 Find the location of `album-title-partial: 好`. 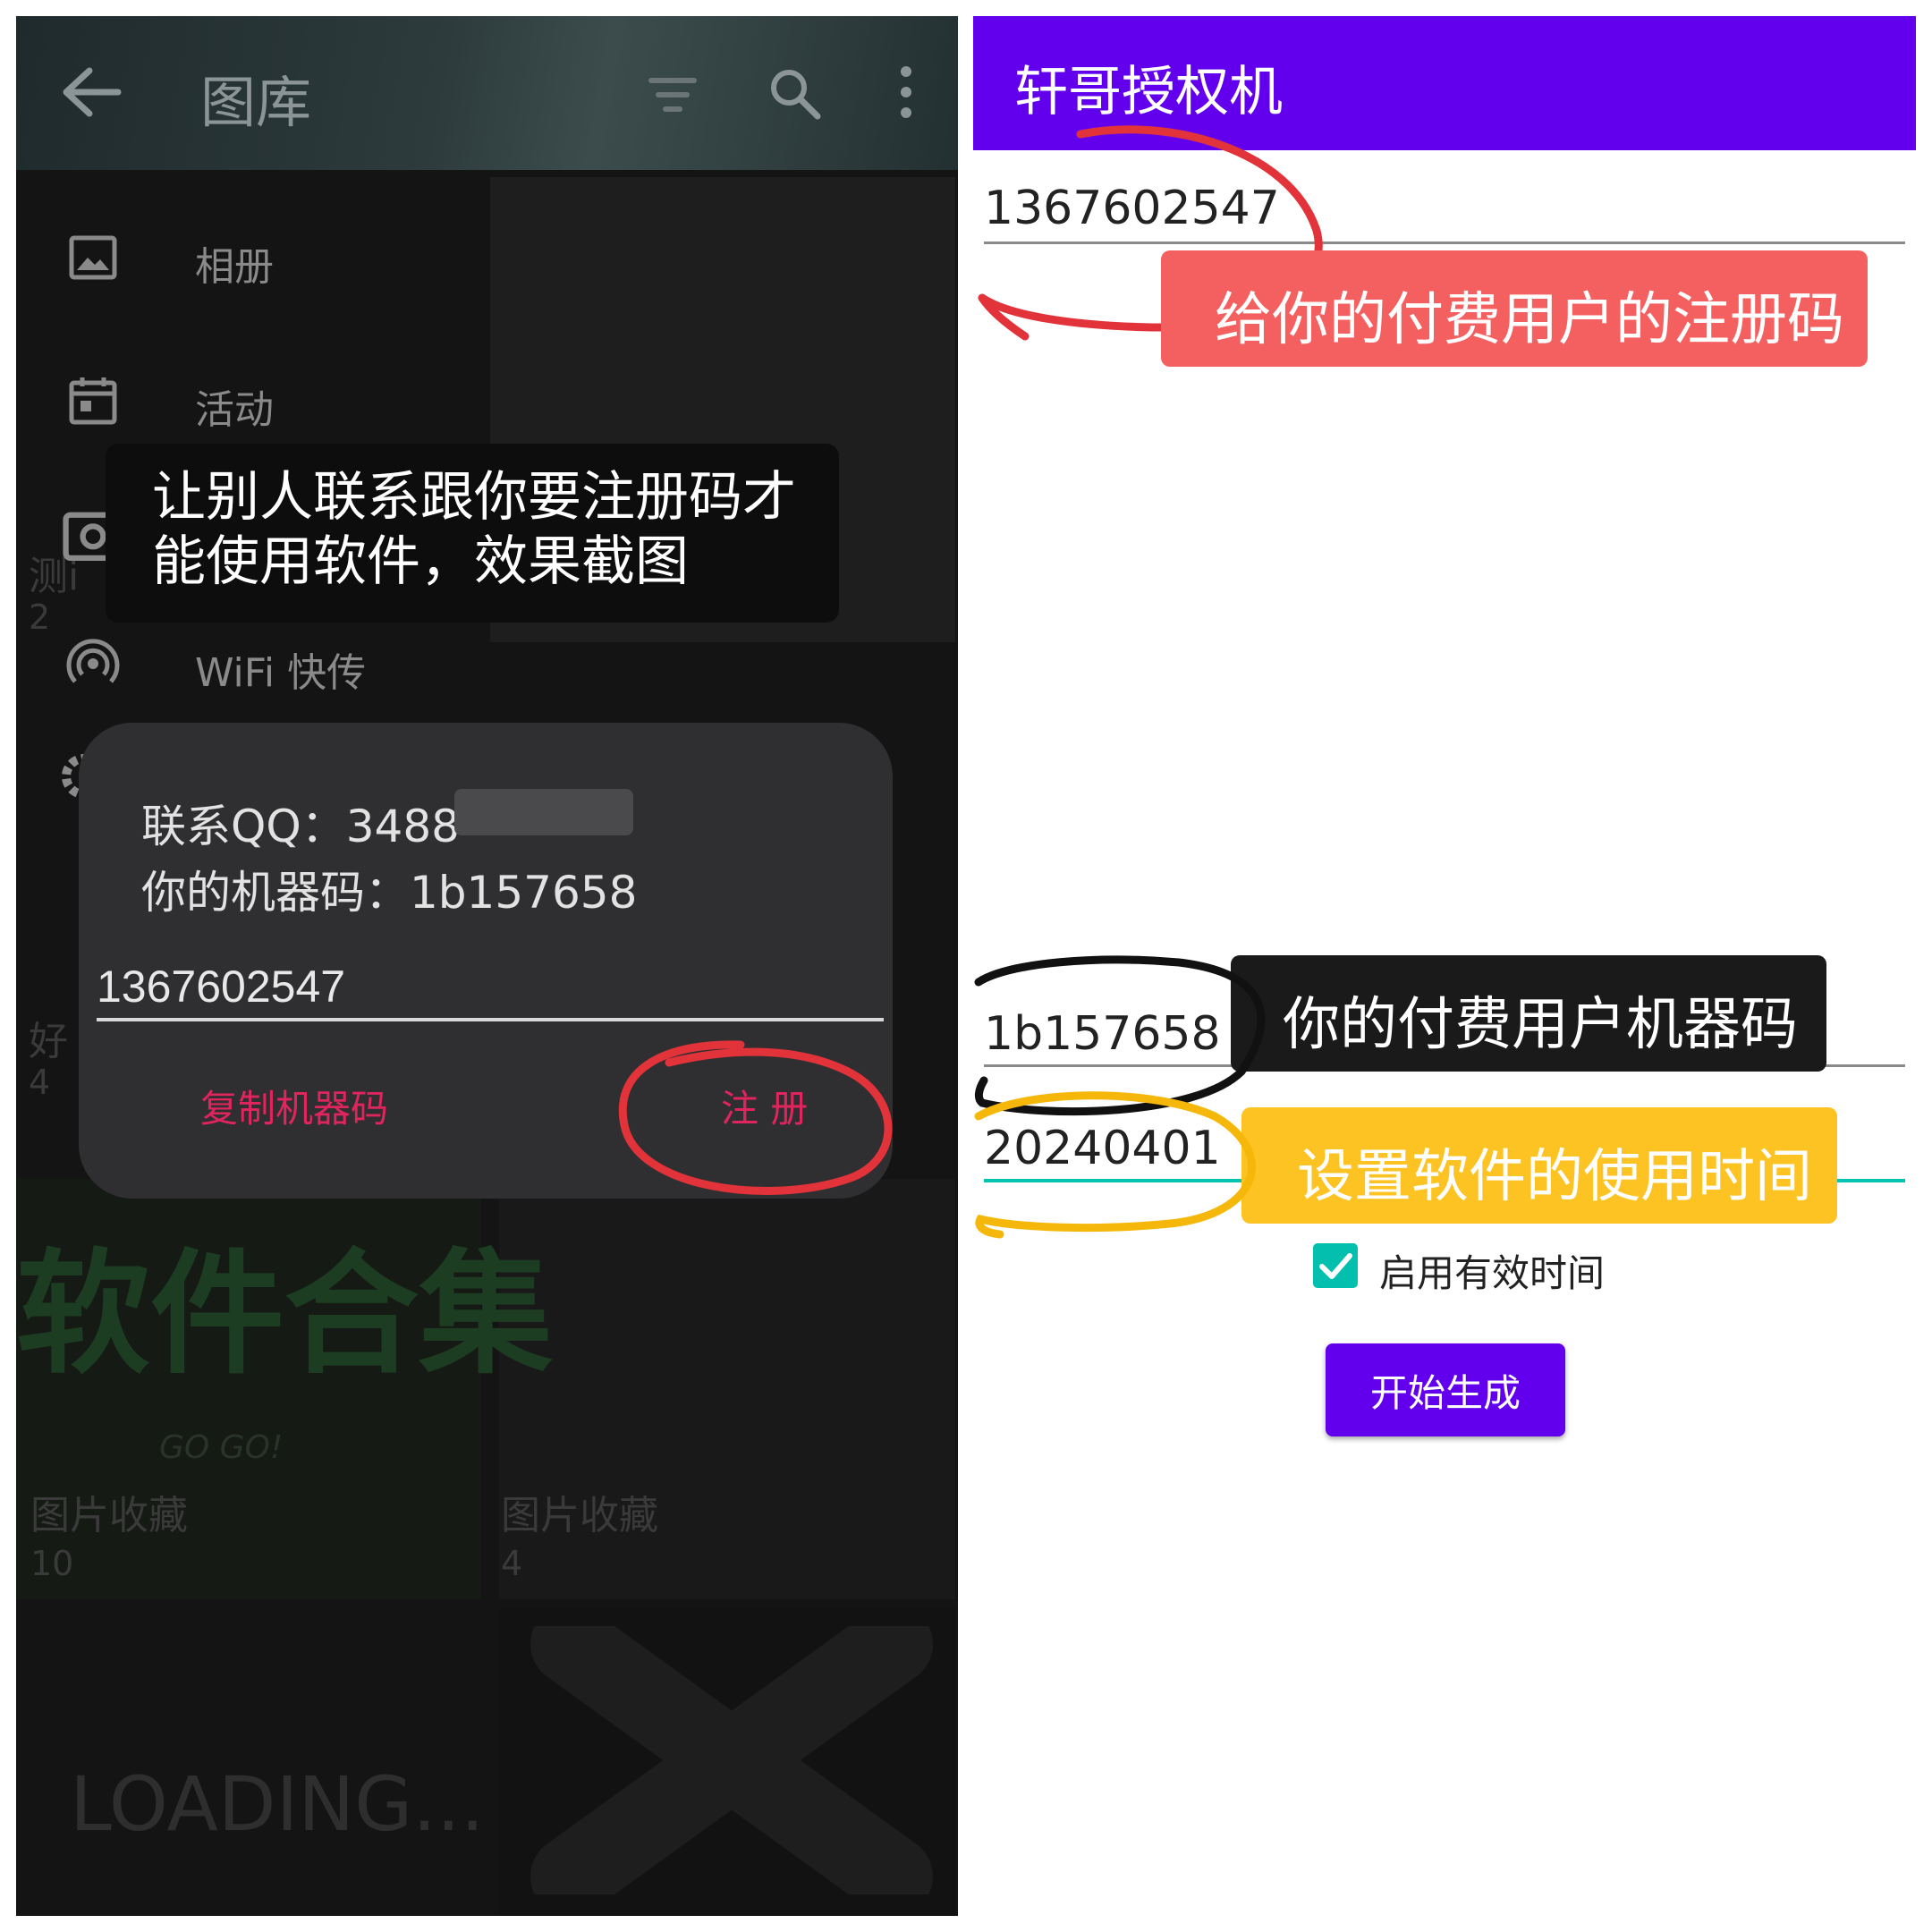

album-title-partial: 好 is located at coordinates (48, 1041).